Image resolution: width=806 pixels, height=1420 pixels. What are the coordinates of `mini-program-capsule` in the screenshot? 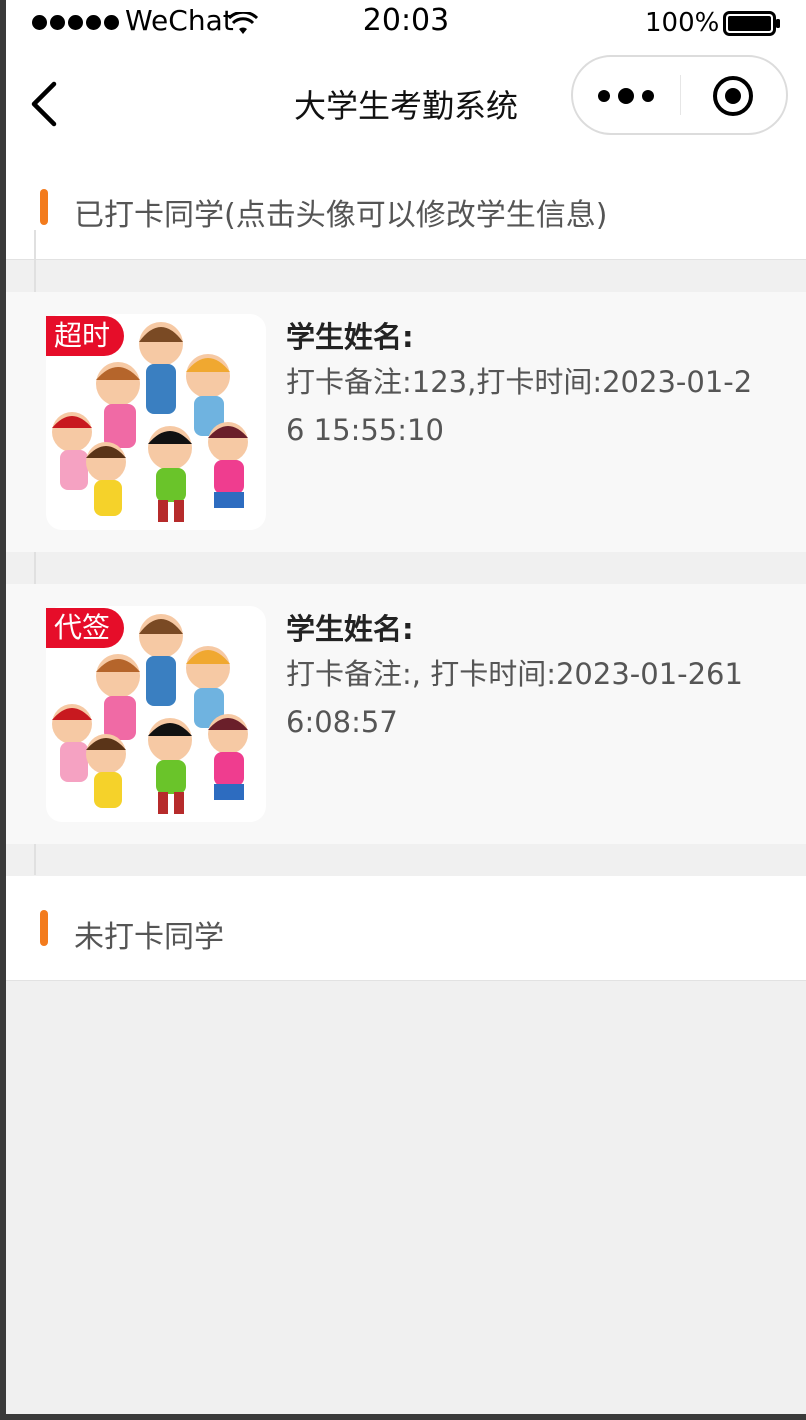 It's located at (679, 95).